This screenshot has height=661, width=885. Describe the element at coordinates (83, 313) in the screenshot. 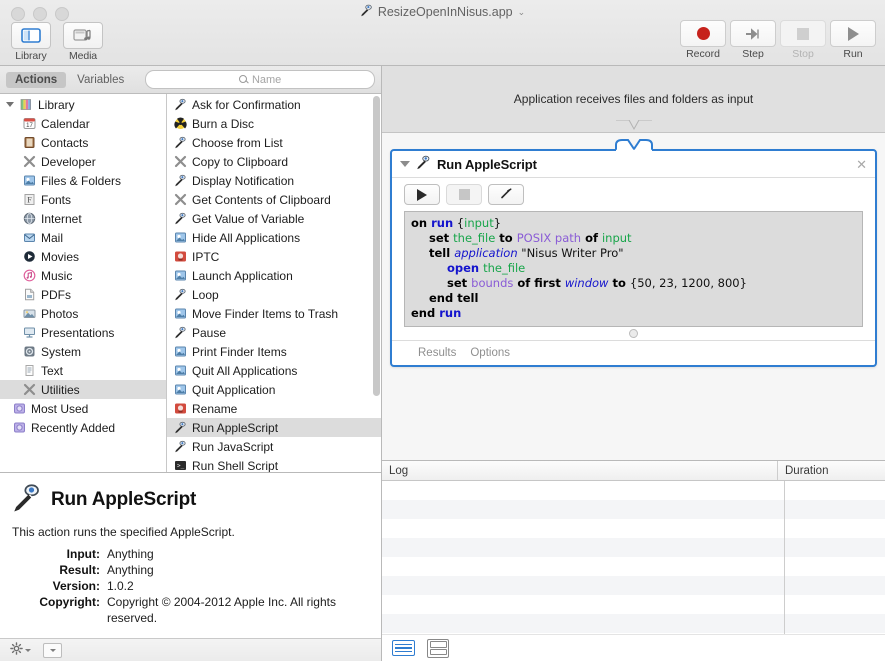

I see `tree-item-photos: Photos` at that location.